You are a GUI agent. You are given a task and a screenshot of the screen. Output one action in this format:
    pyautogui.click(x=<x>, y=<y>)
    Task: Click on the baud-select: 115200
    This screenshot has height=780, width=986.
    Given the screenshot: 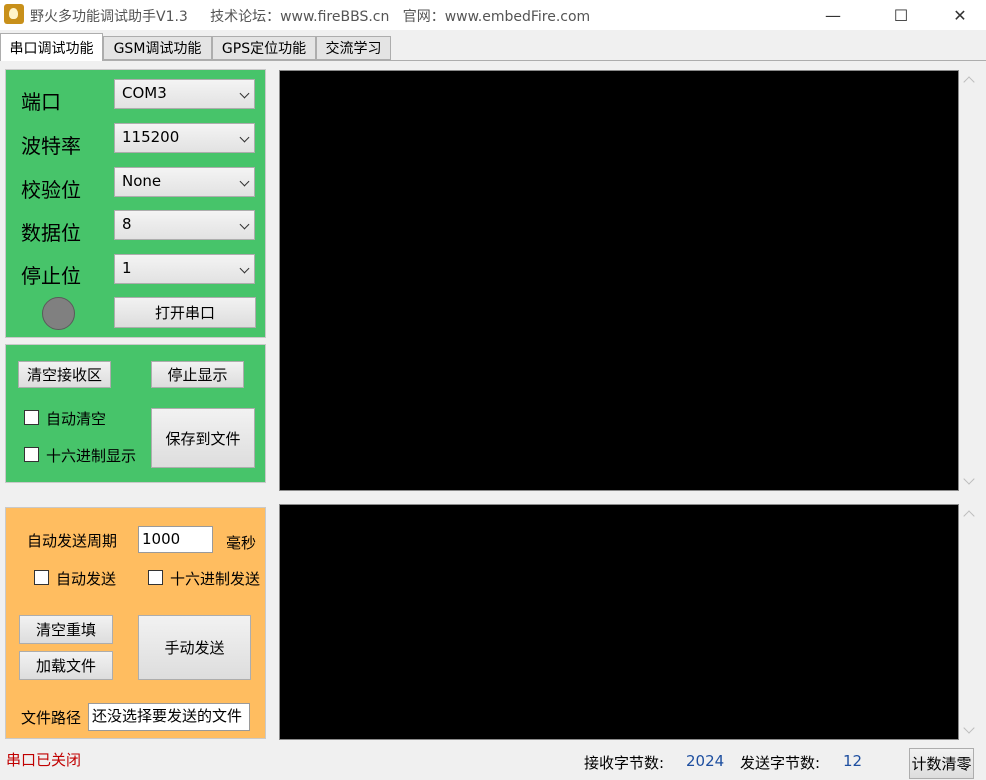 What is the action you would take?
    pyautogui.click(x=184, y=138)
    